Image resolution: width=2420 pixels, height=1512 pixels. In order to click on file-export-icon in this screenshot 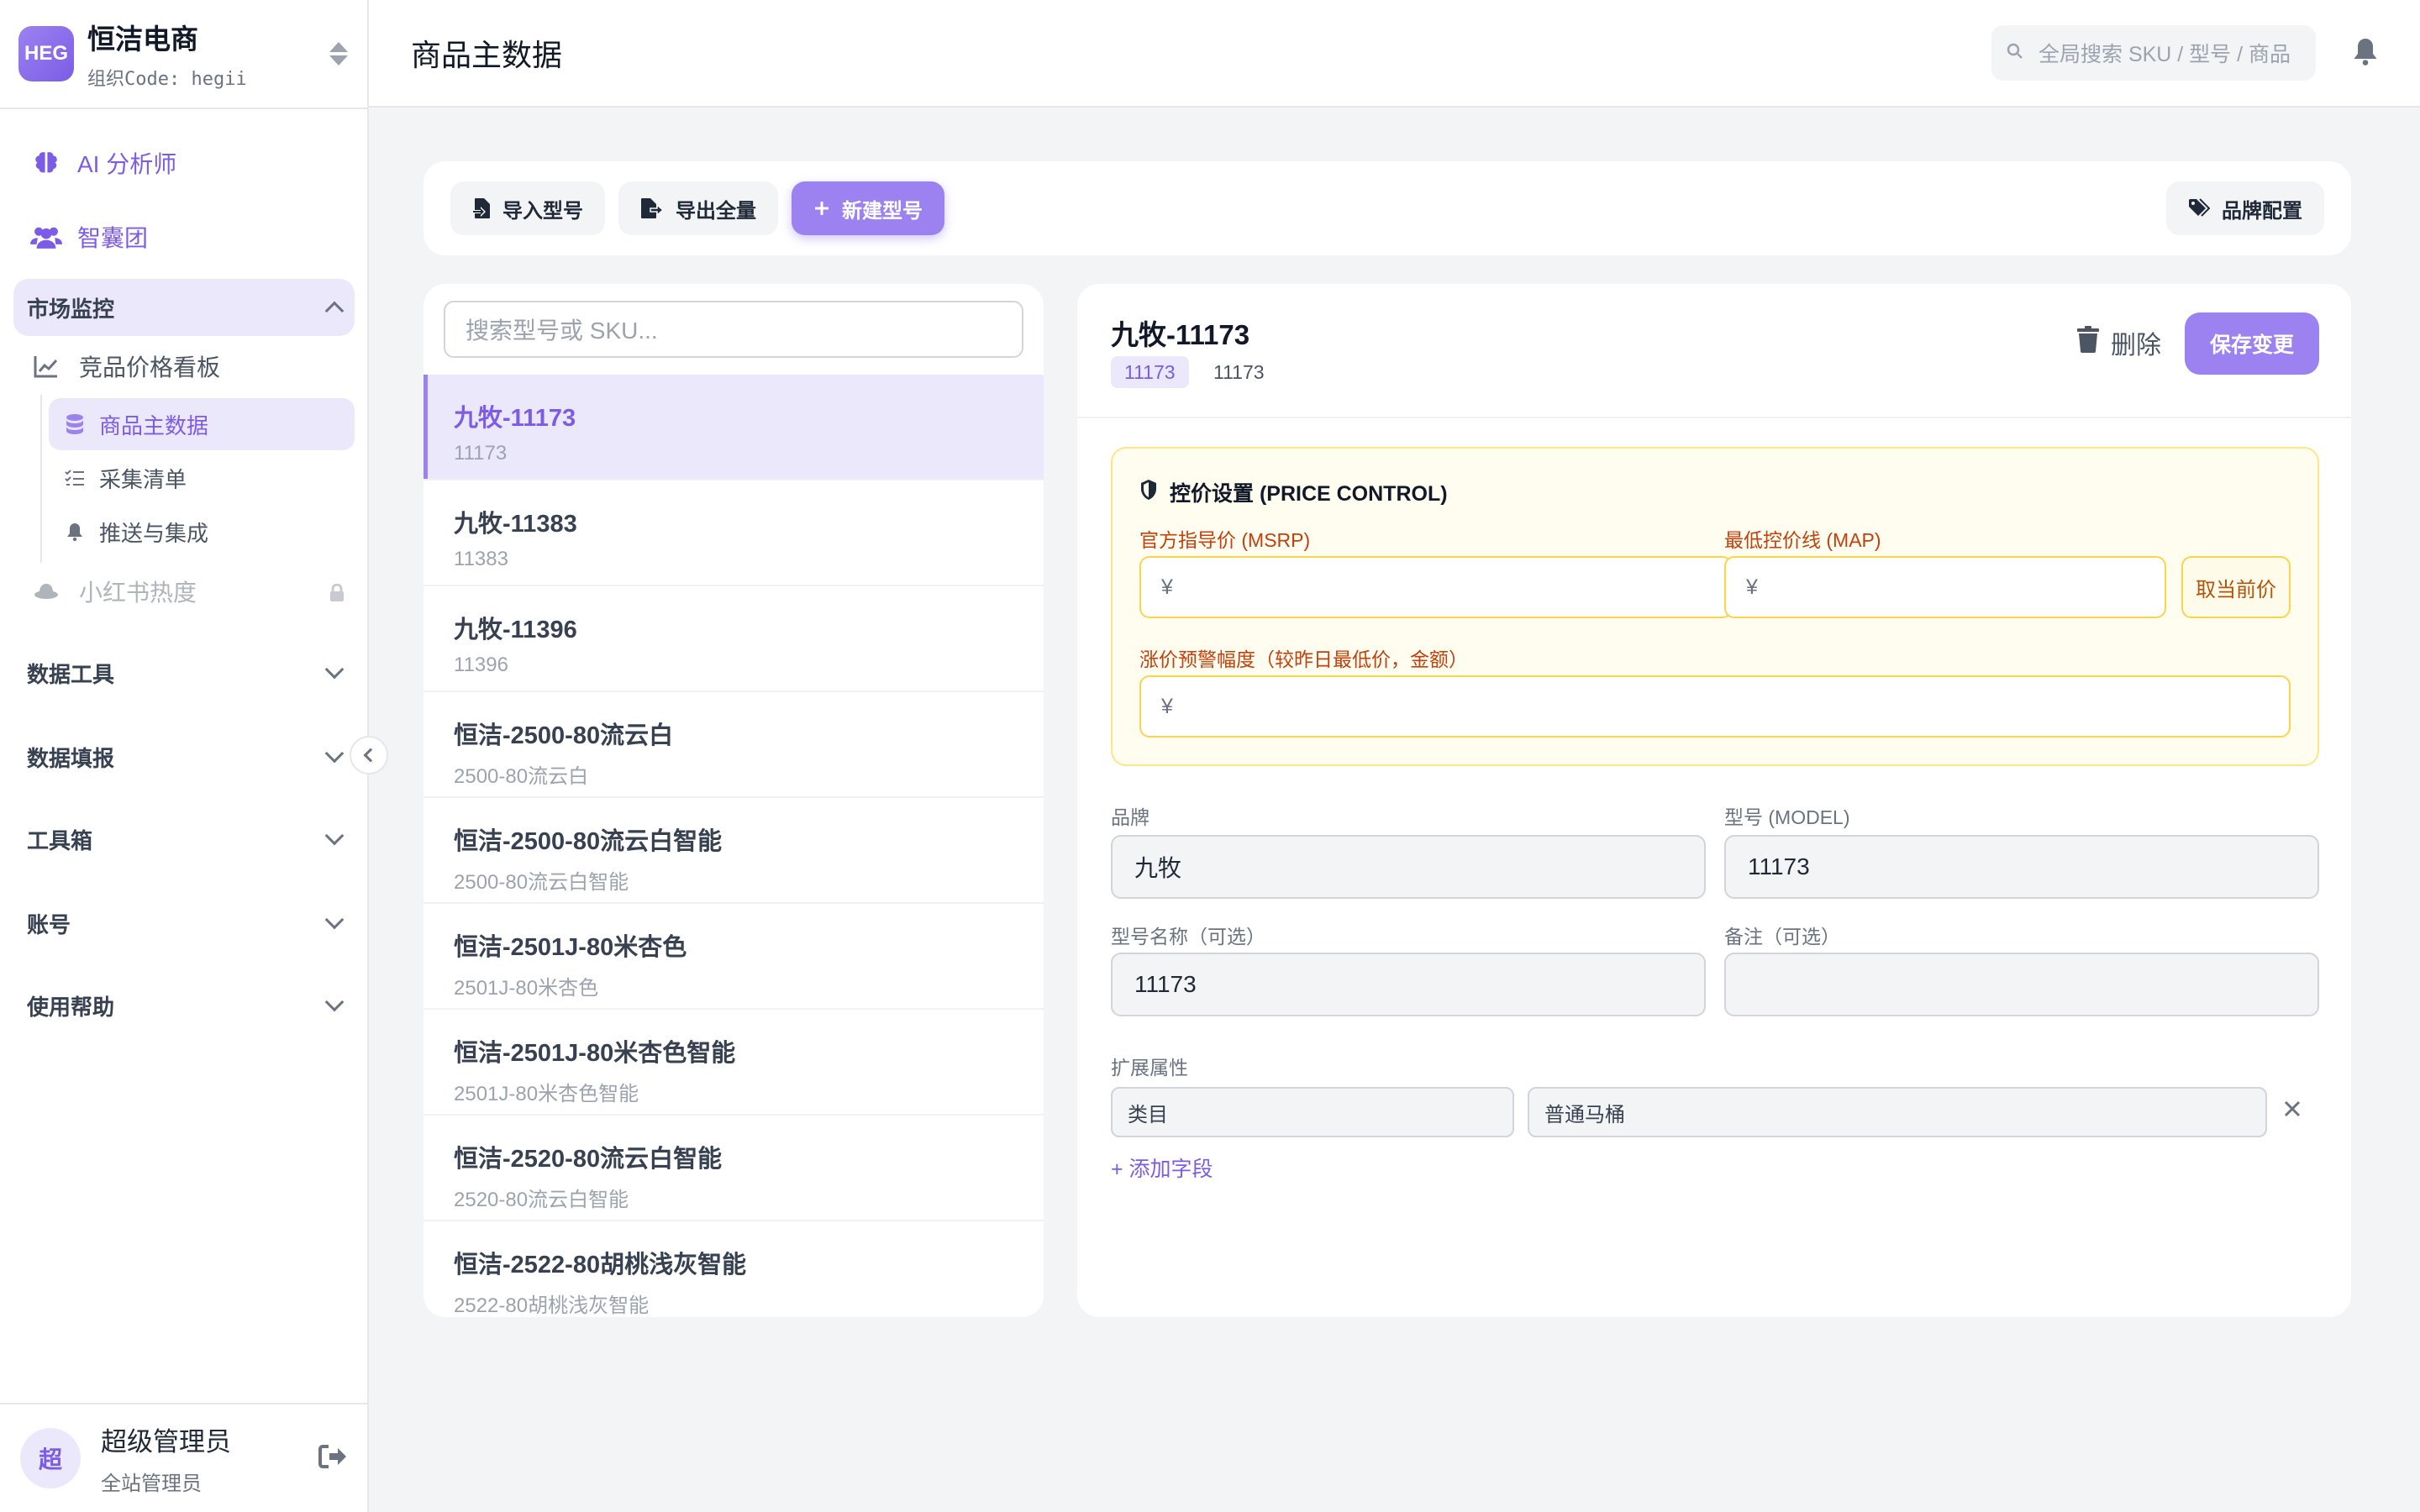, I will do `click(652, 208)`.